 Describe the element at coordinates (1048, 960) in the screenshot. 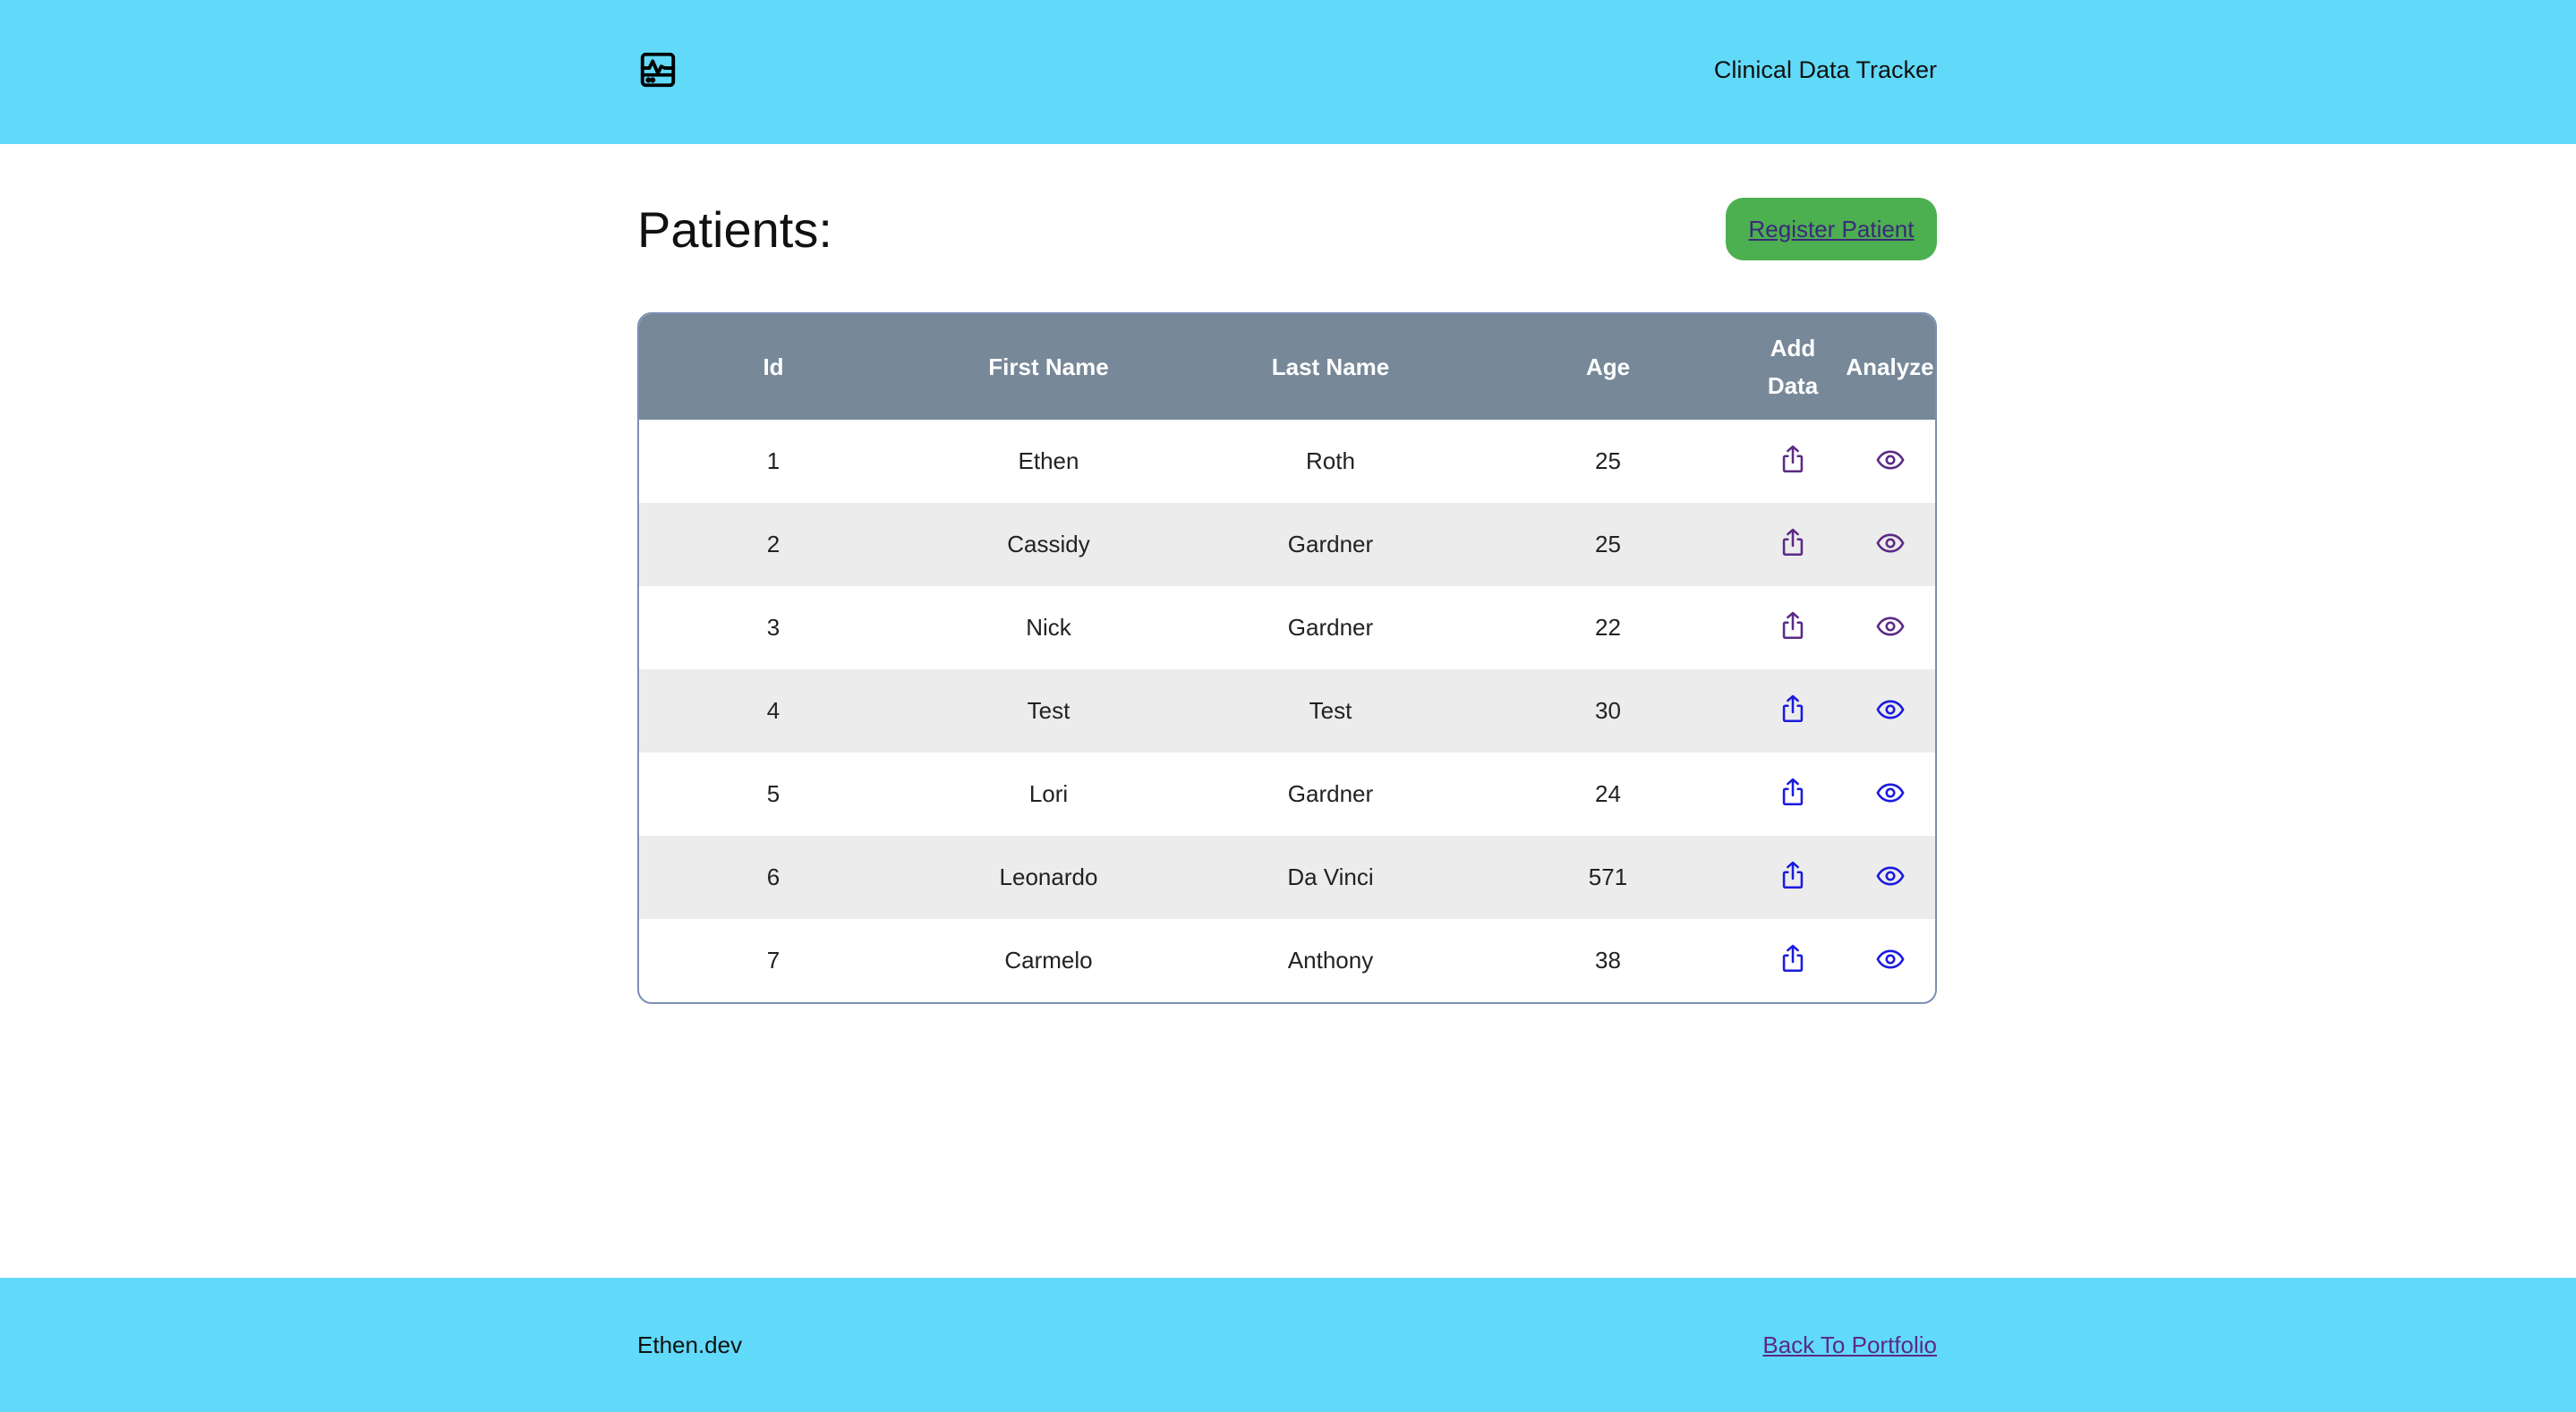

I see `cell-first-name: Carmelo` at that location.